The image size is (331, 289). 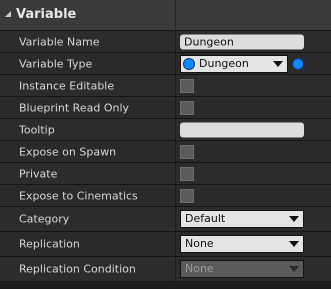 What do you see at coordinates (187, 107) in the screenshot?
I see `blueprint-read-only-checkbox` at bounding box center [187, 107].